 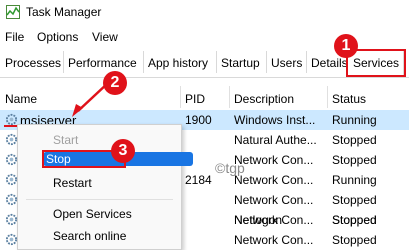 I want to click on column-name: Name, so click(x=21, y=99).